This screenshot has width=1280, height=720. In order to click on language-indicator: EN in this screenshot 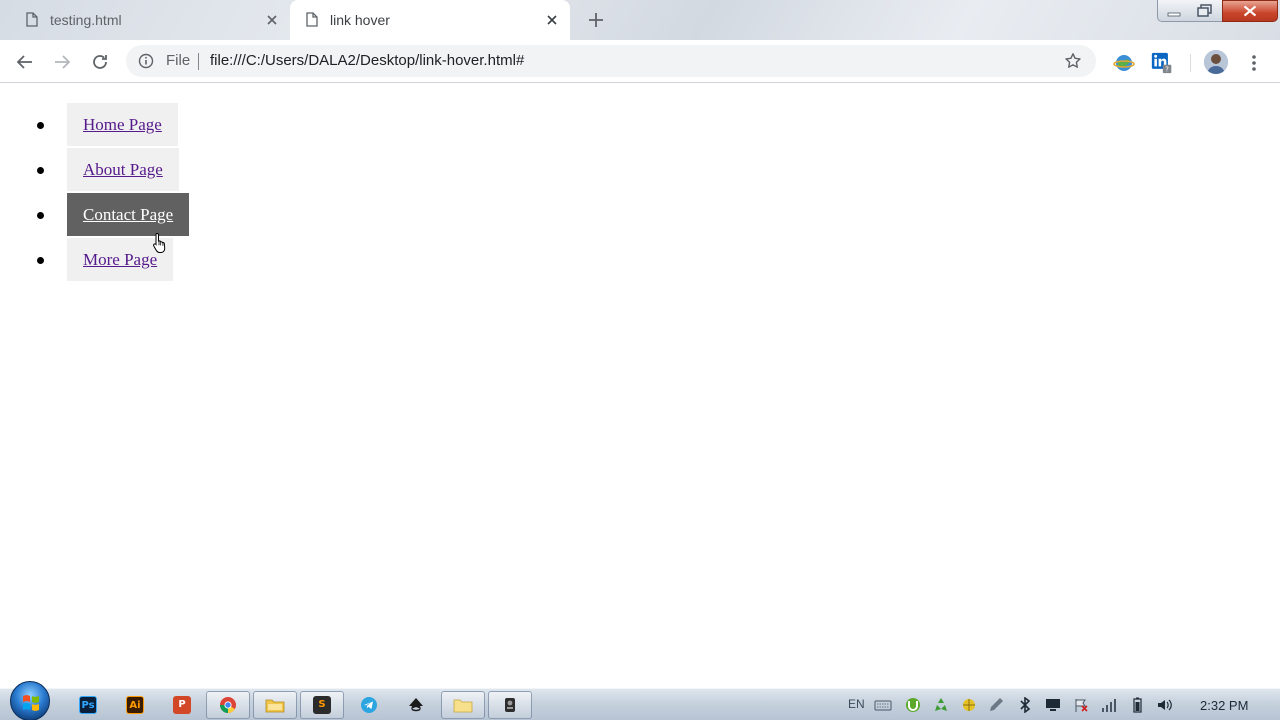, I will do `click(856, 704)`.